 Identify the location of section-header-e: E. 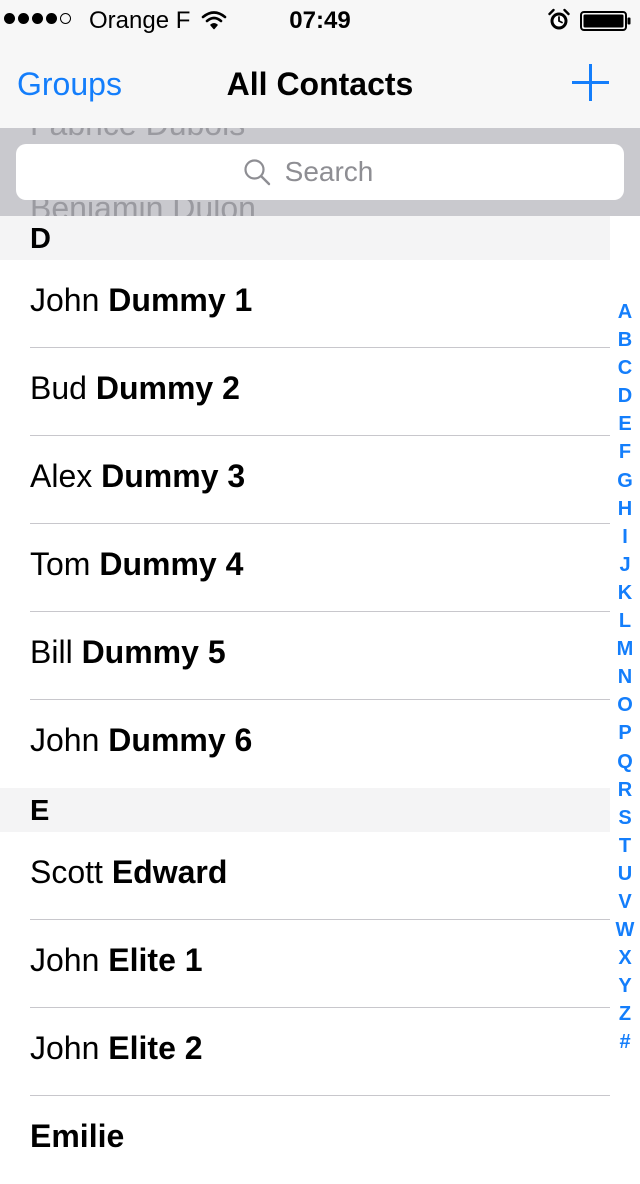
(305, 810).